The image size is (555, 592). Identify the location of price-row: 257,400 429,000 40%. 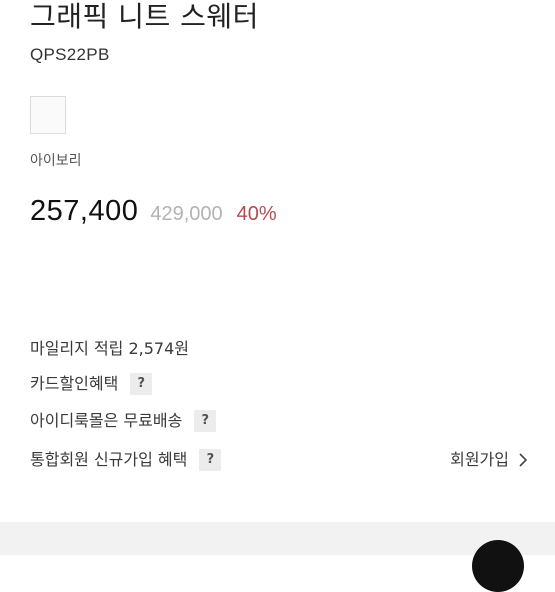
(153, 211).